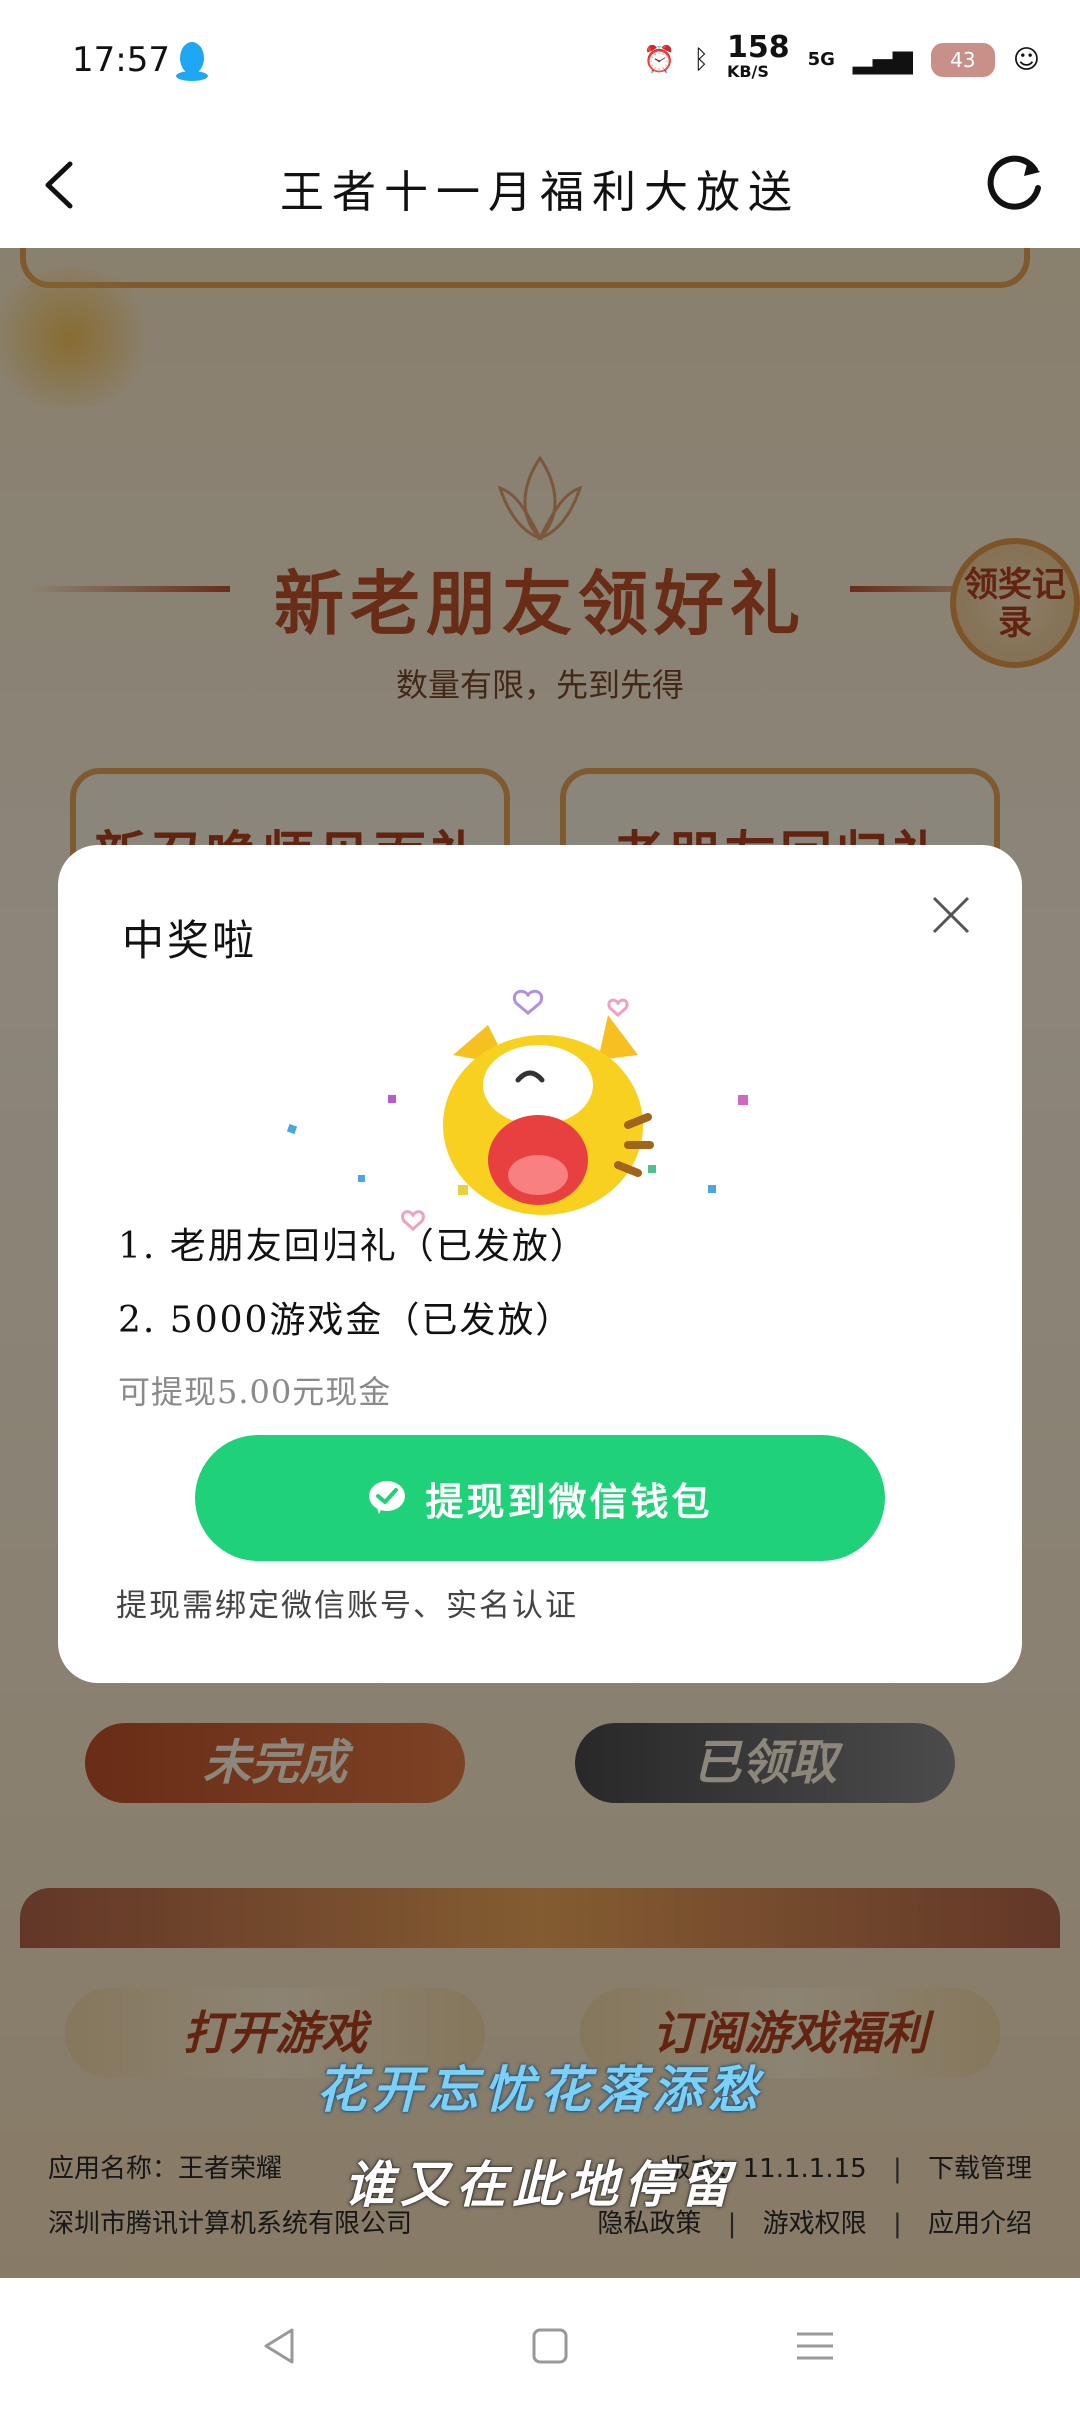 This screenshot has height=2412, width=1080. Describe the element at coordinates (659, 60) in the screenshot. I see `alarm-icon: ⏰` at that location.